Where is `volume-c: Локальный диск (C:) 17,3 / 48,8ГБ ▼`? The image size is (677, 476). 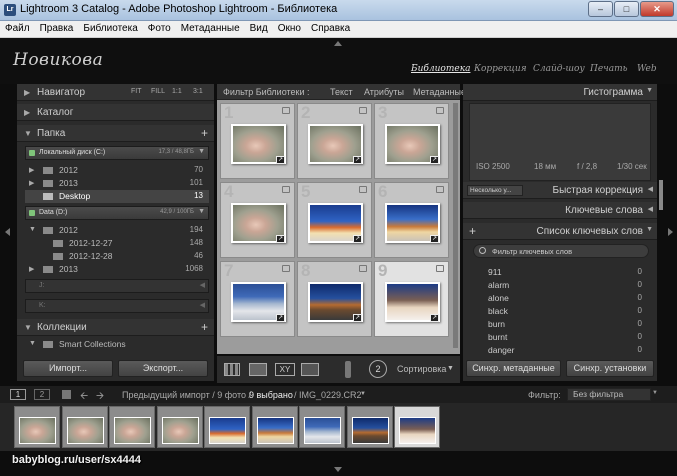
volume-c: Локальный диск (C:) 17,3 / 48,8ГБ ▼ is located at coordinates (117, 153).